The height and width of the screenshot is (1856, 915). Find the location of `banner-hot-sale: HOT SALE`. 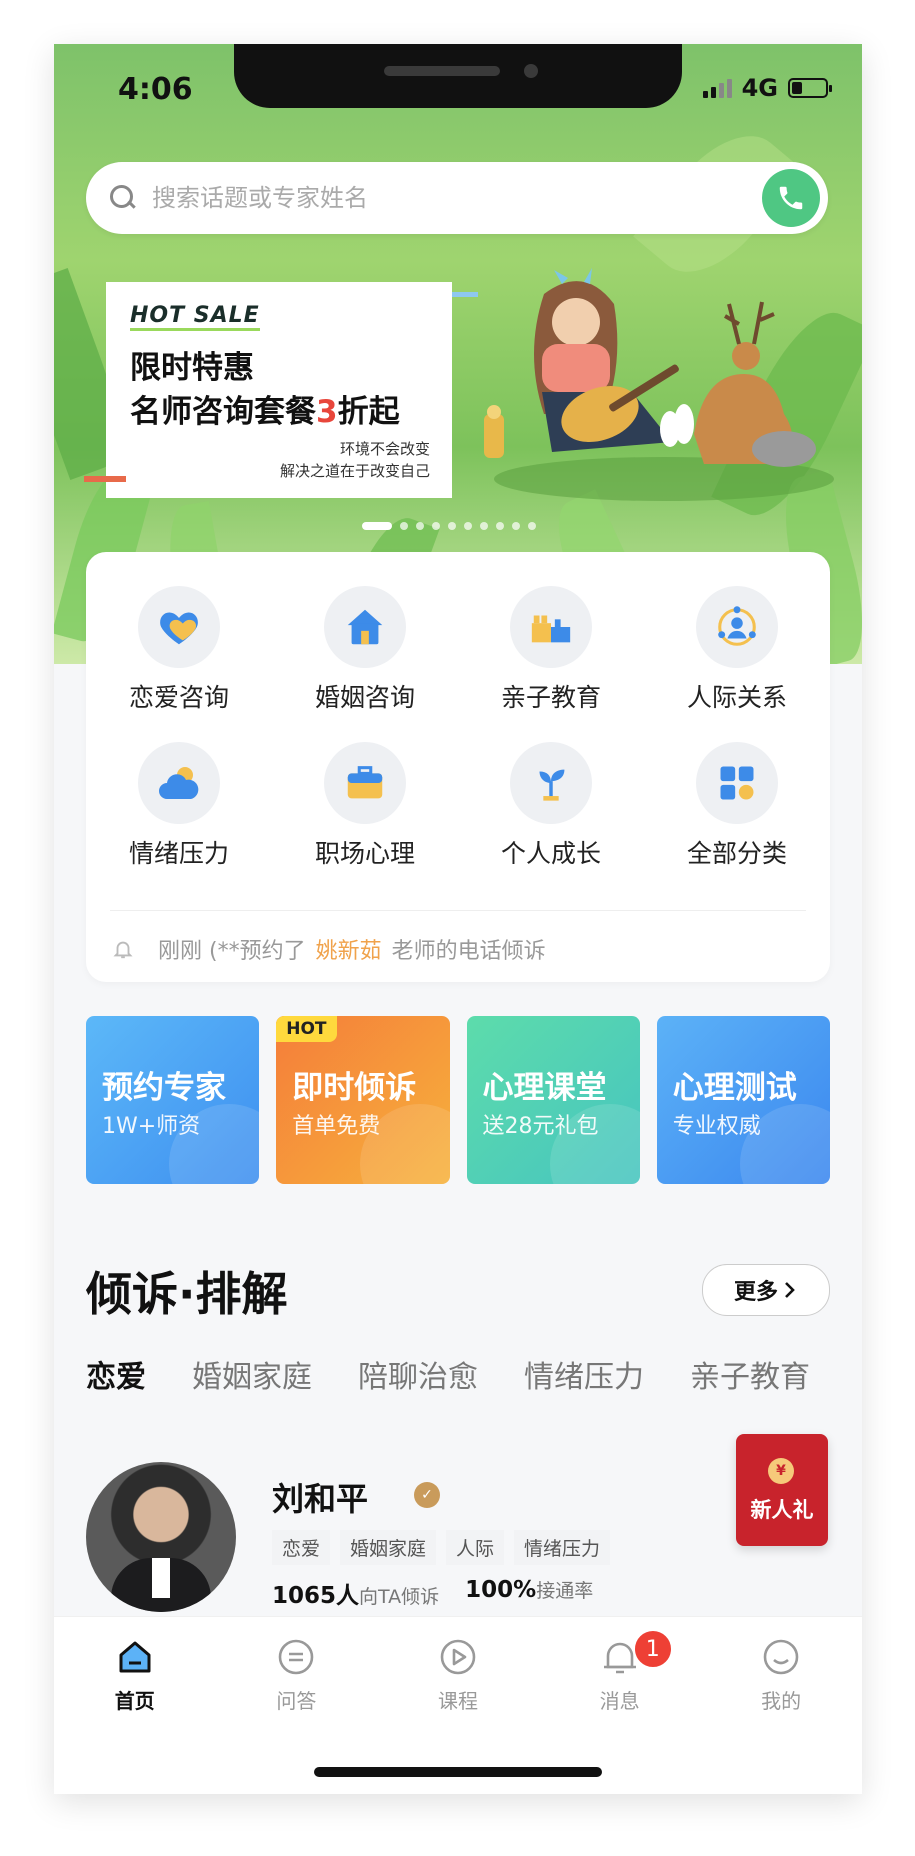

banner-hot-sale: HOT SALE is located at coordinates (195, 317).